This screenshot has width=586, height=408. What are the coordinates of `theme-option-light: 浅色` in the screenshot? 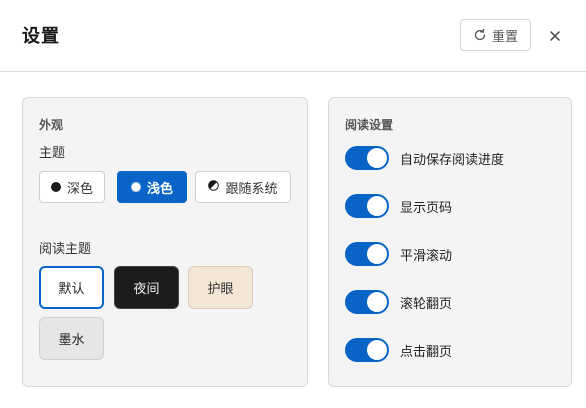 It's located at (152, 187).